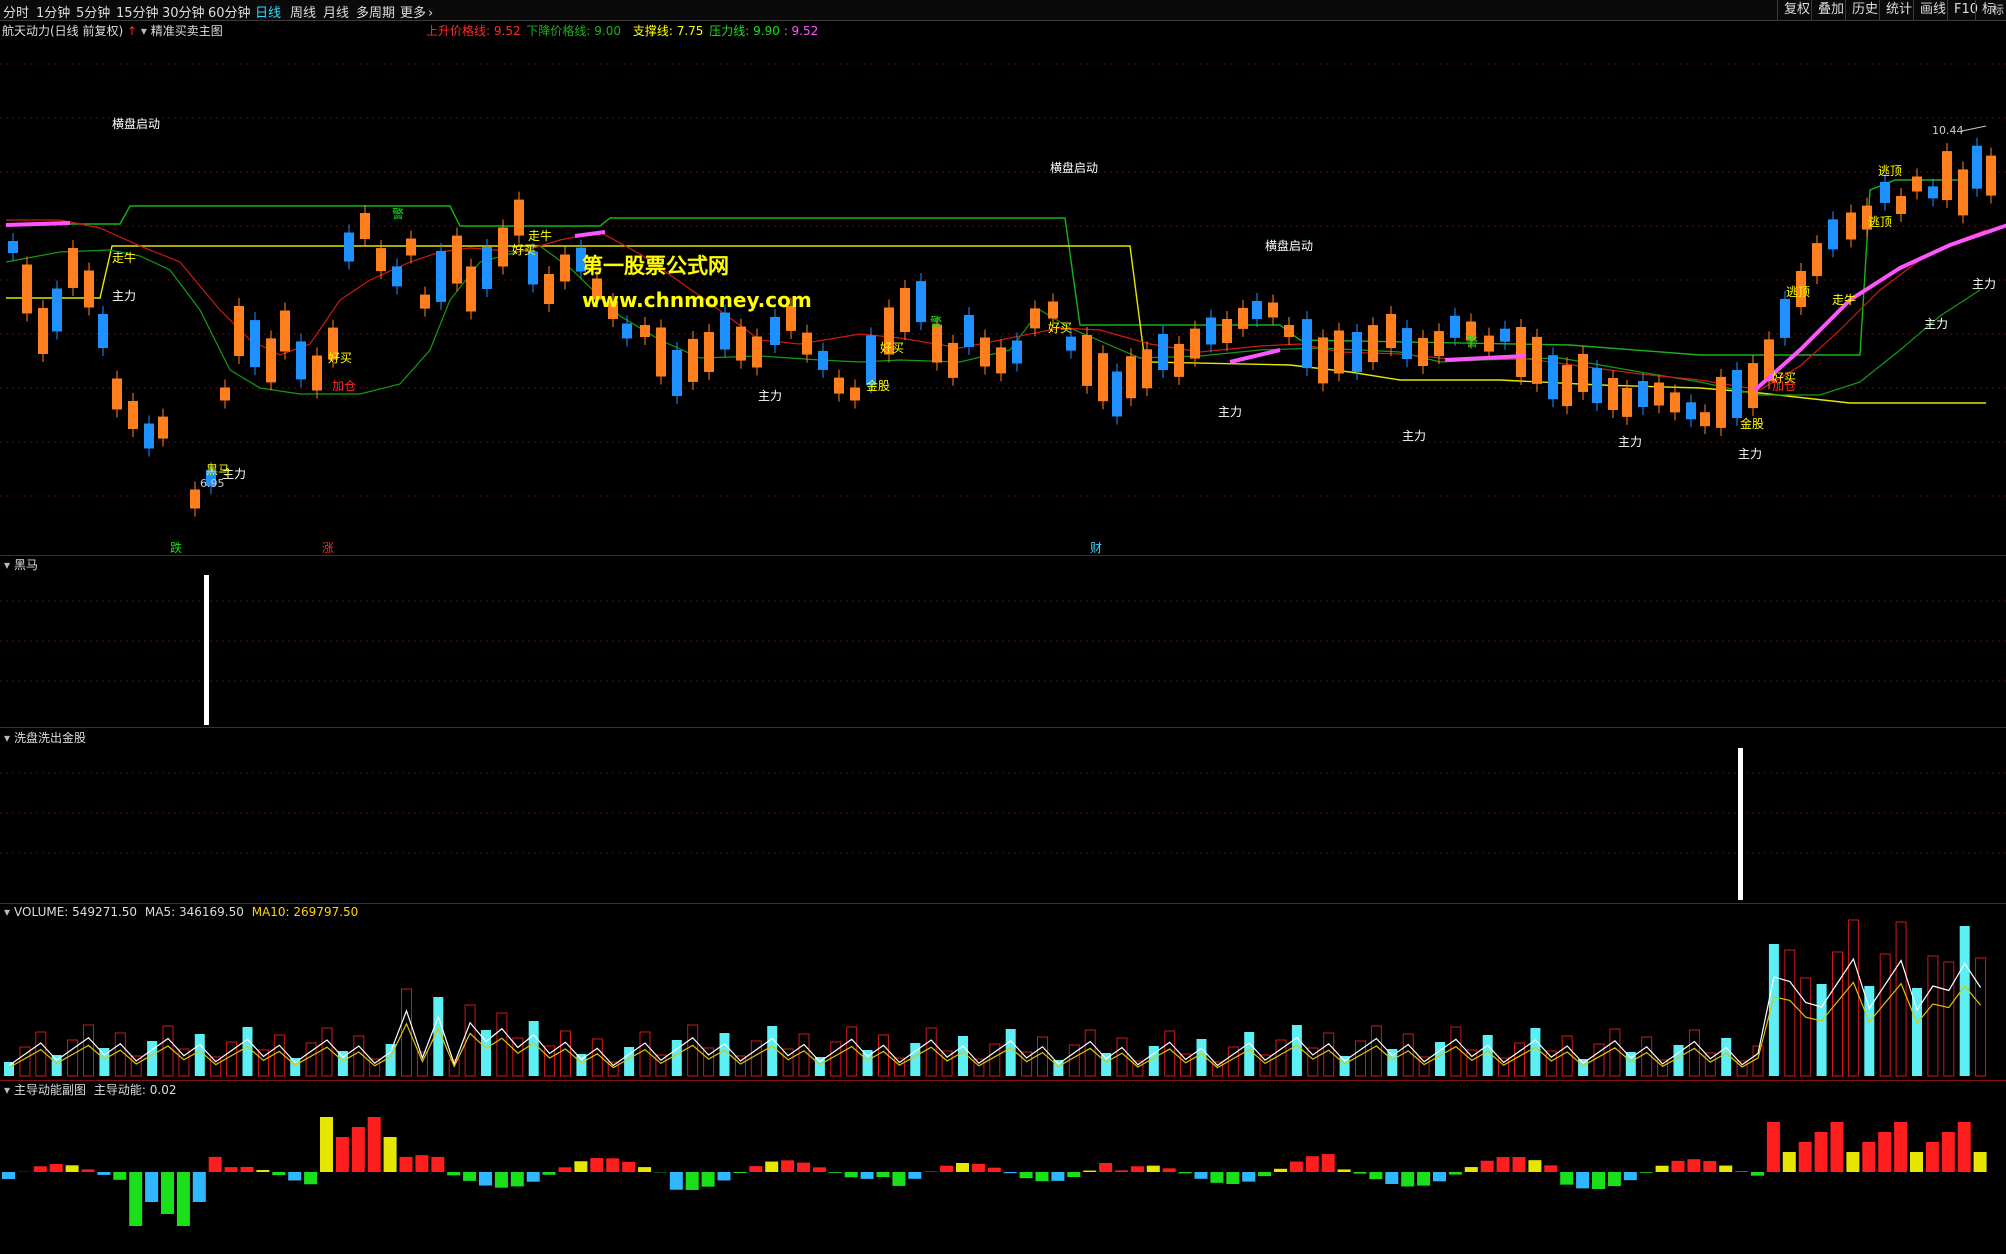  I want to click on watermark-url: www.chnmoney.com, so click(697, 300).